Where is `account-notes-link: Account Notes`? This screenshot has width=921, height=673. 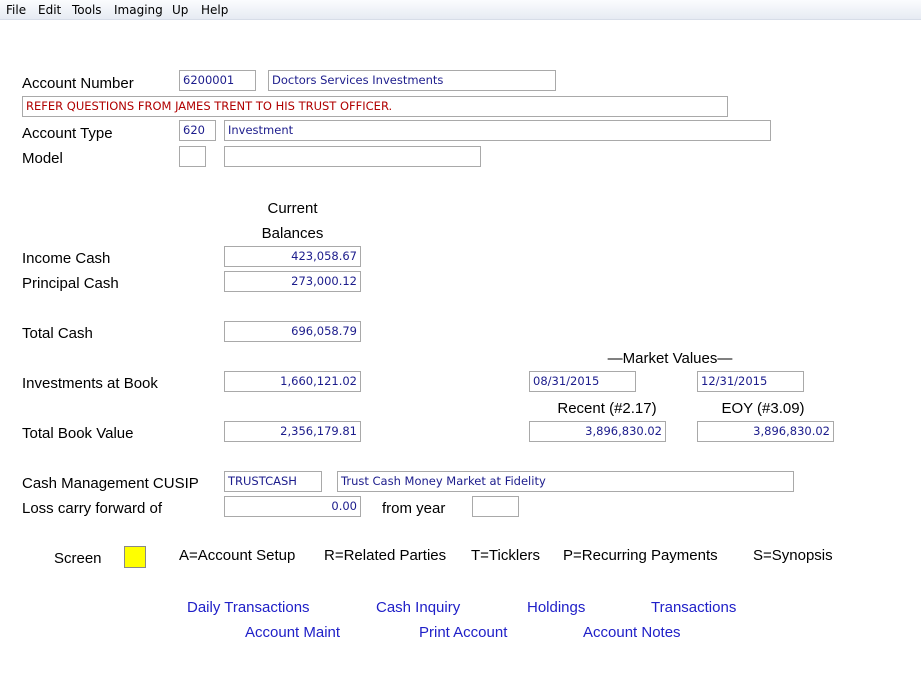 account-notes-link: Account Notes is located at coordinates (632, 632).